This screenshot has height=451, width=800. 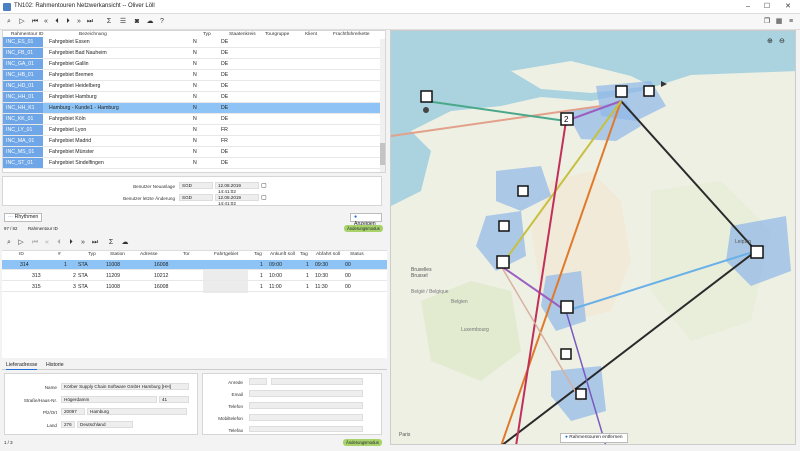 I want to click on fax-field, so click(x=306, y=429).